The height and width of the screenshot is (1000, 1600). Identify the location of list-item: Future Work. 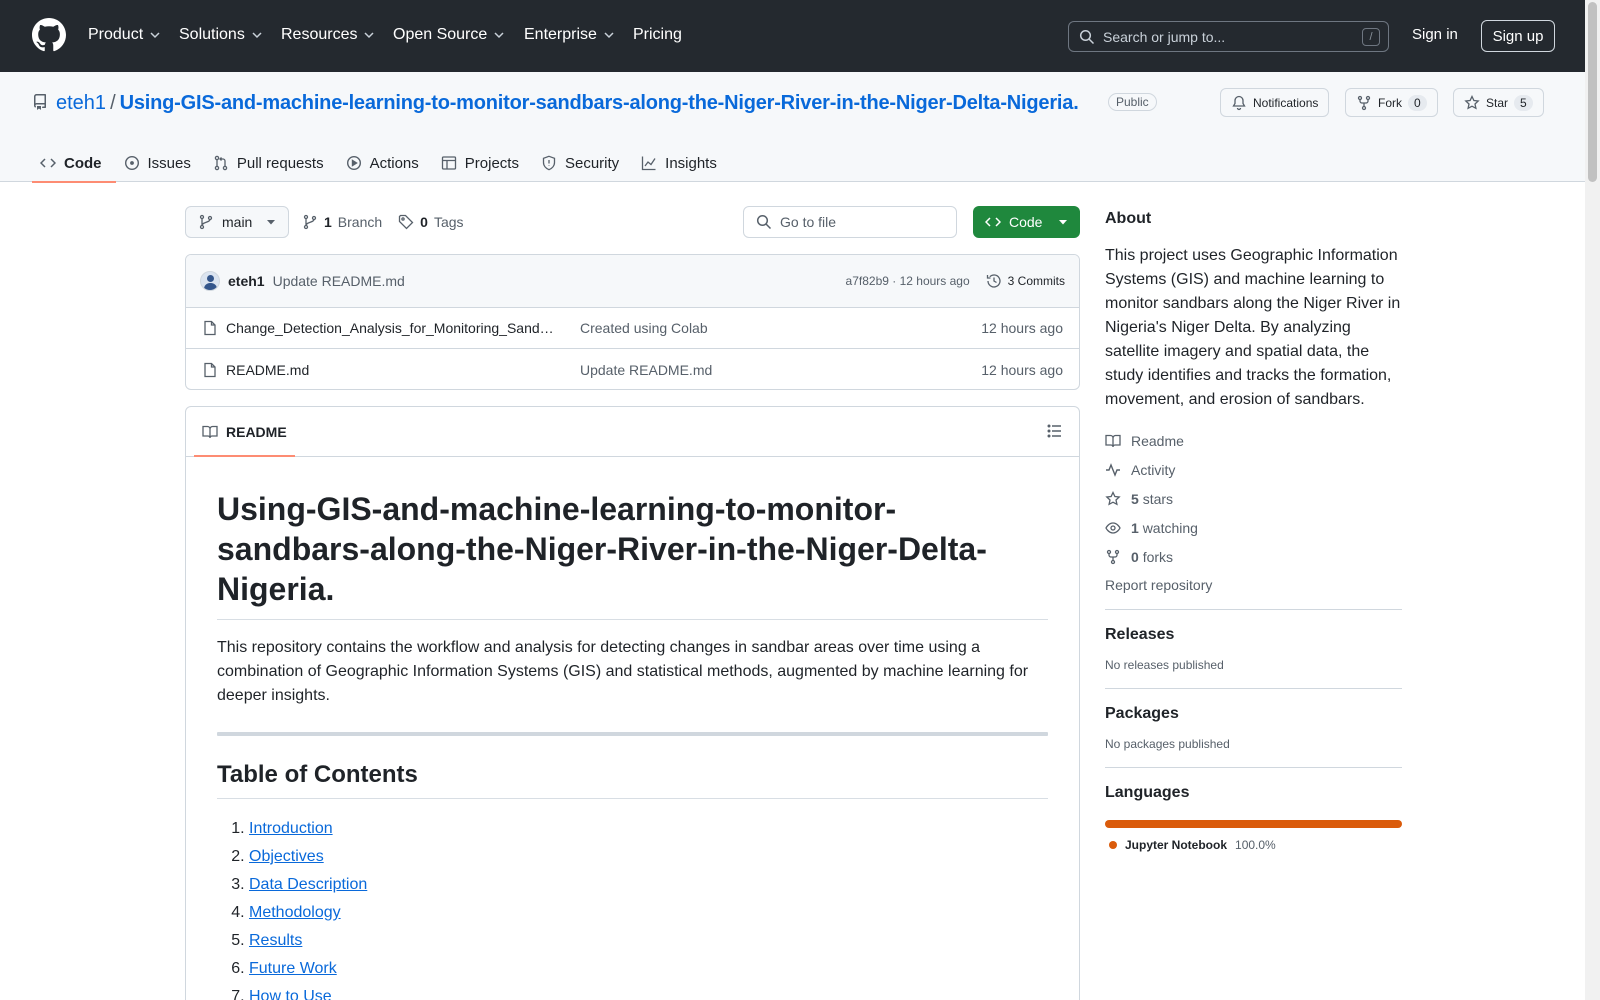
(648, 969).